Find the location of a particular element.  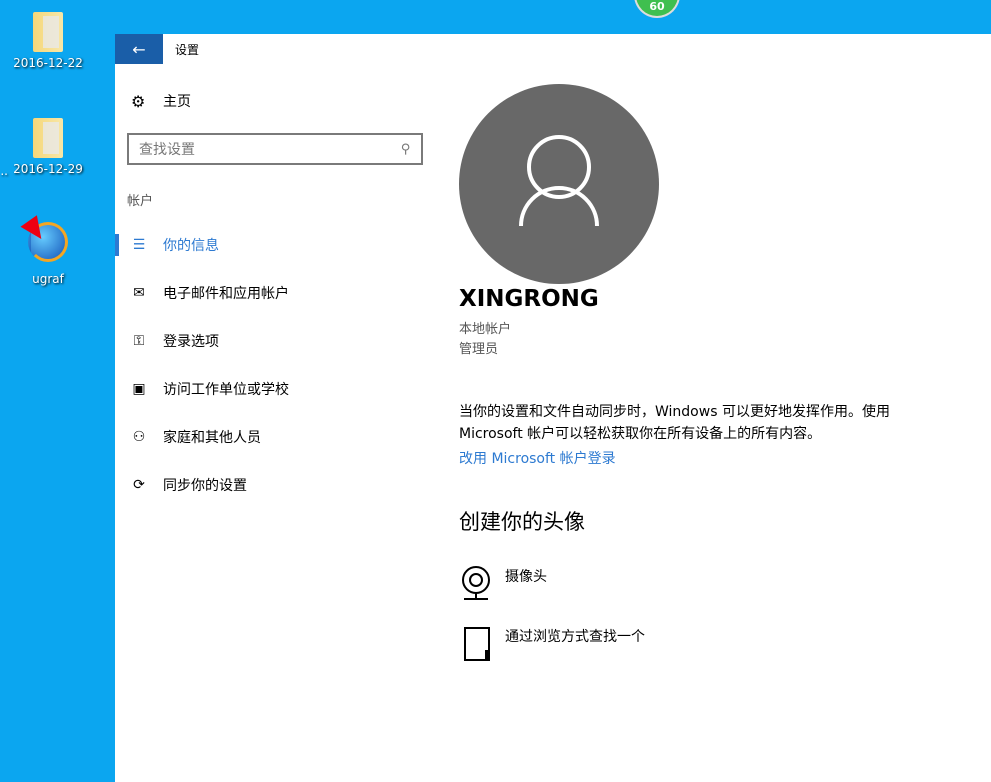

account-type: 本地帐户 is located at coordinates (485, 329).